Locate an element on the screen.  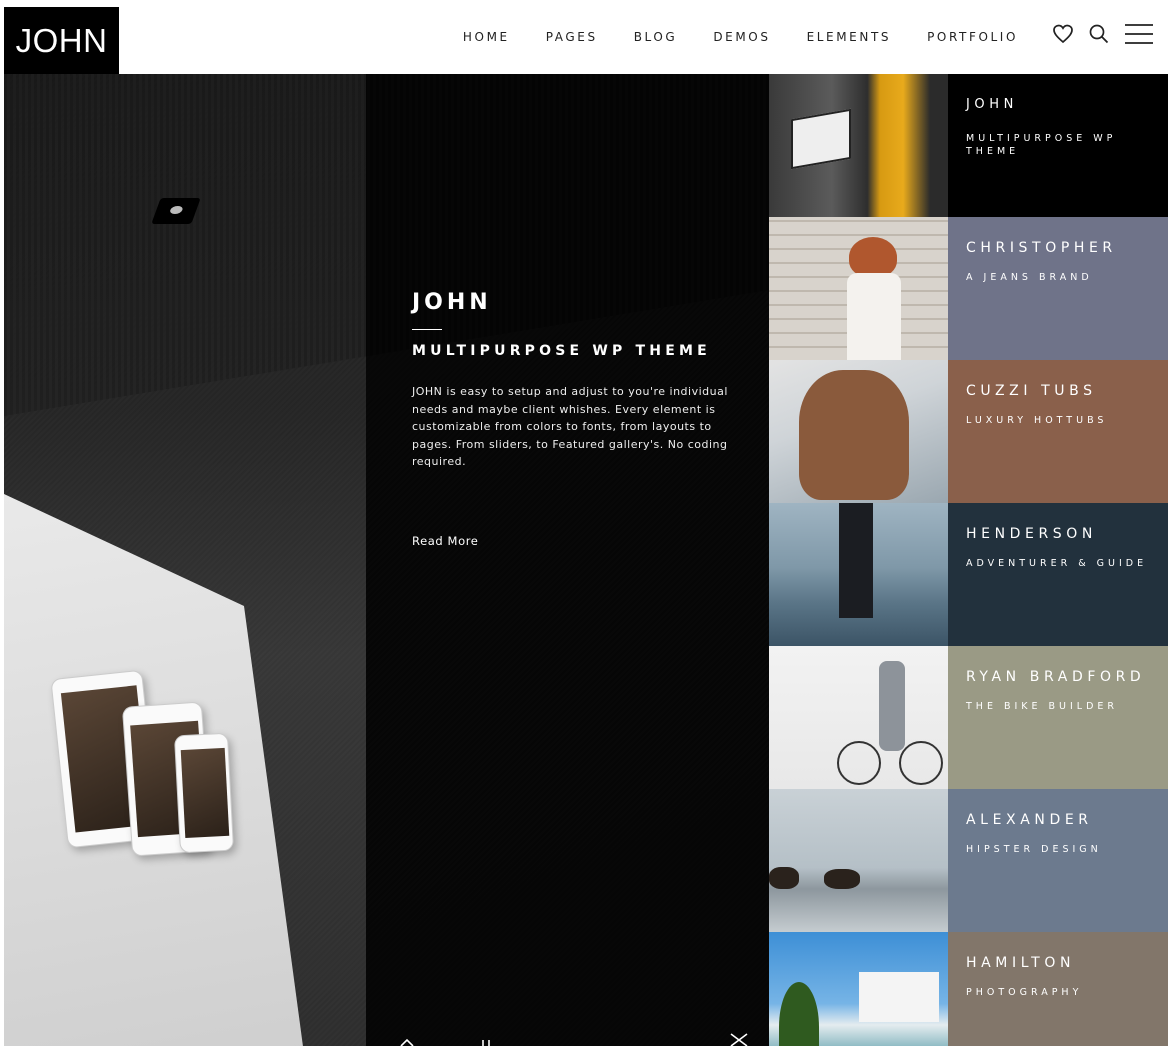
portfolio-item-hamilton: HAMILTON PHOTOGRAPHY is located at coordinates (968, 989).